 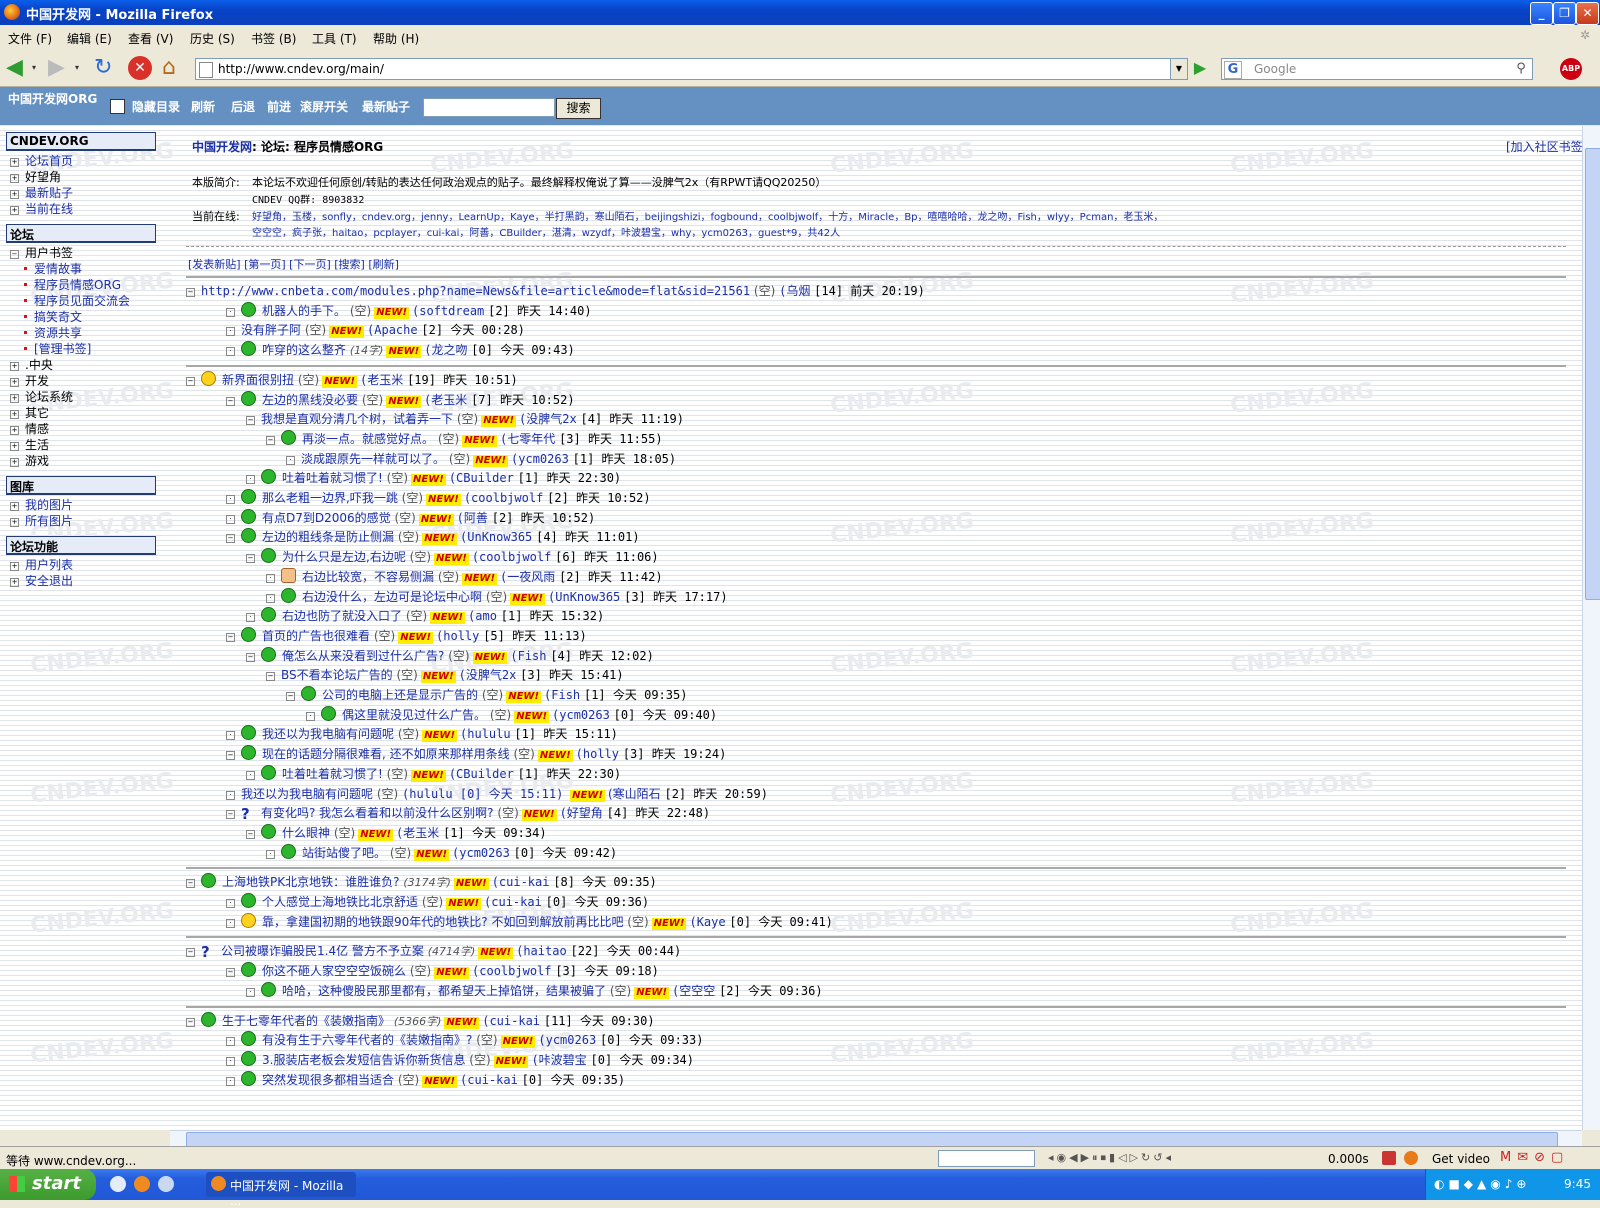 I want to click on author-link: (龙之吻, so click(x=445, y=350).